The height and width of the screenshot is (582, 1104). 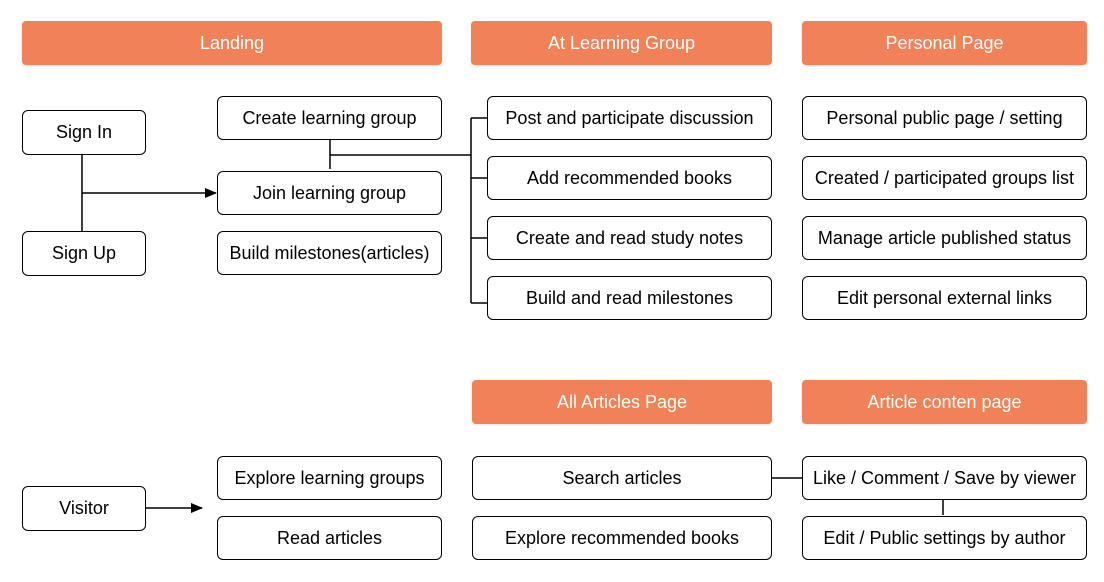 I want to click on groups-list-box: Created / participated groups list, so click(x=944, y=178).